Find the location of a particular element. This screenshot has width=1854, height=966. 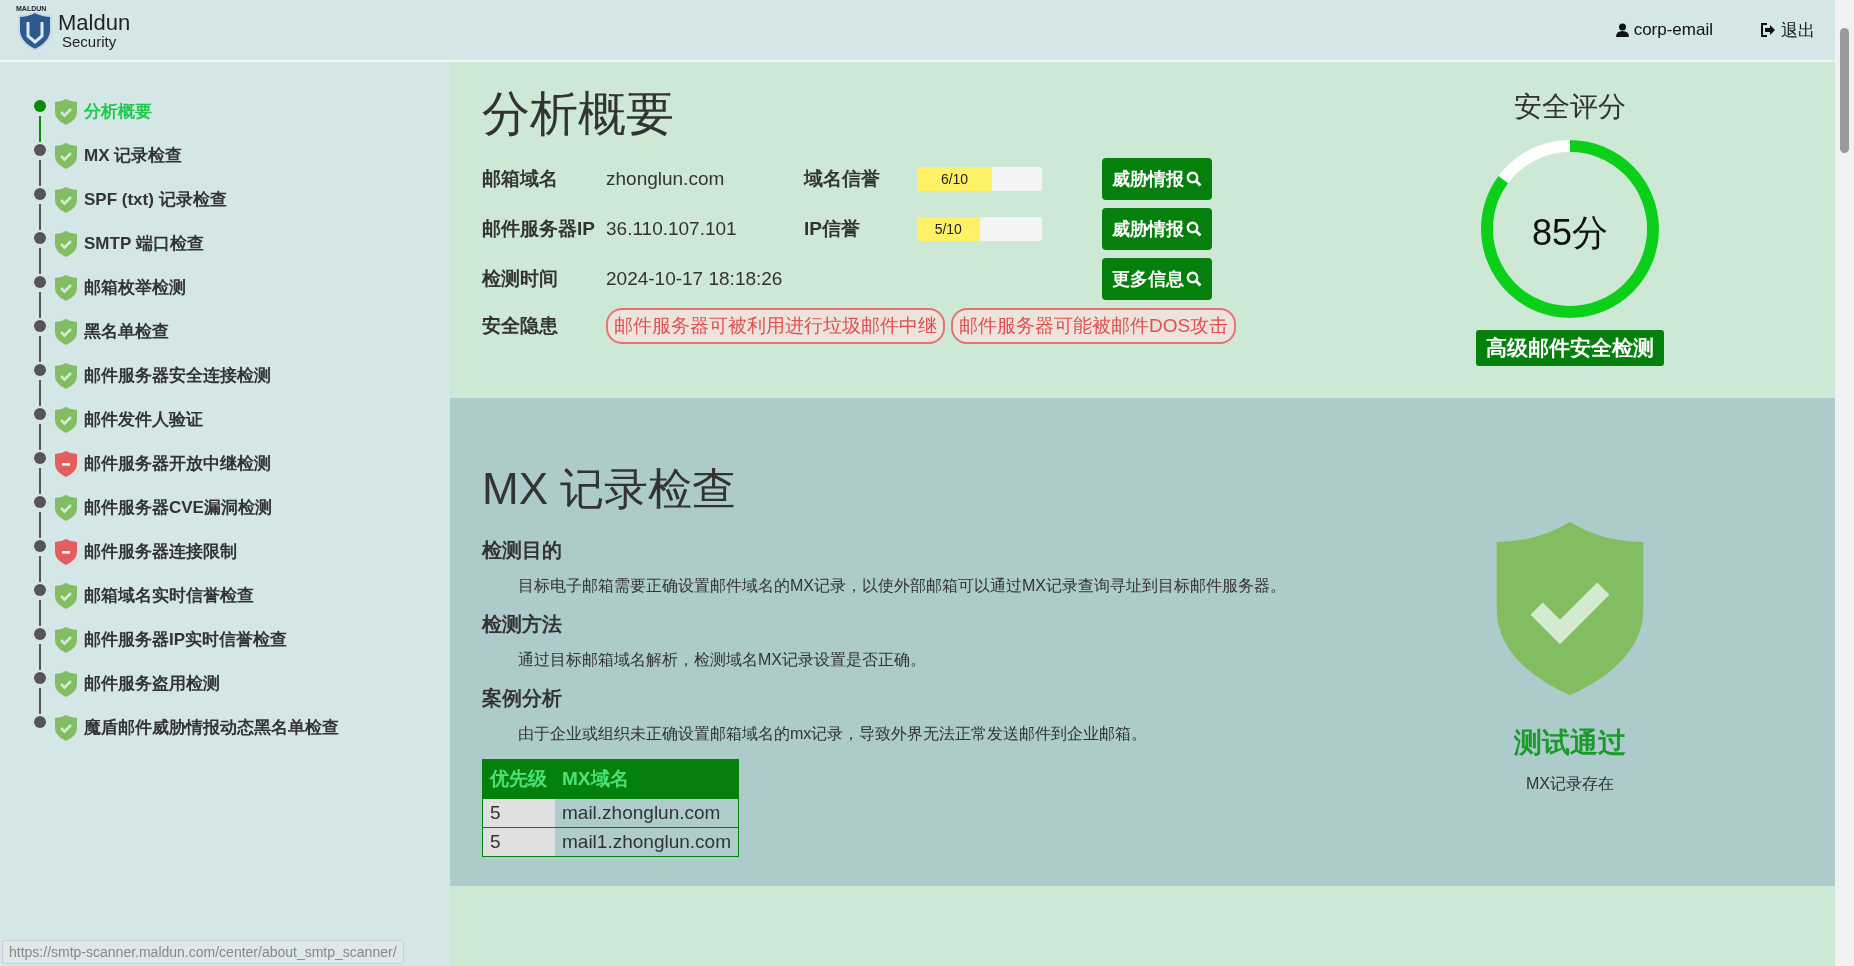

table-cell: mail1.zhonglun.com is located at coordinates (647, 842).